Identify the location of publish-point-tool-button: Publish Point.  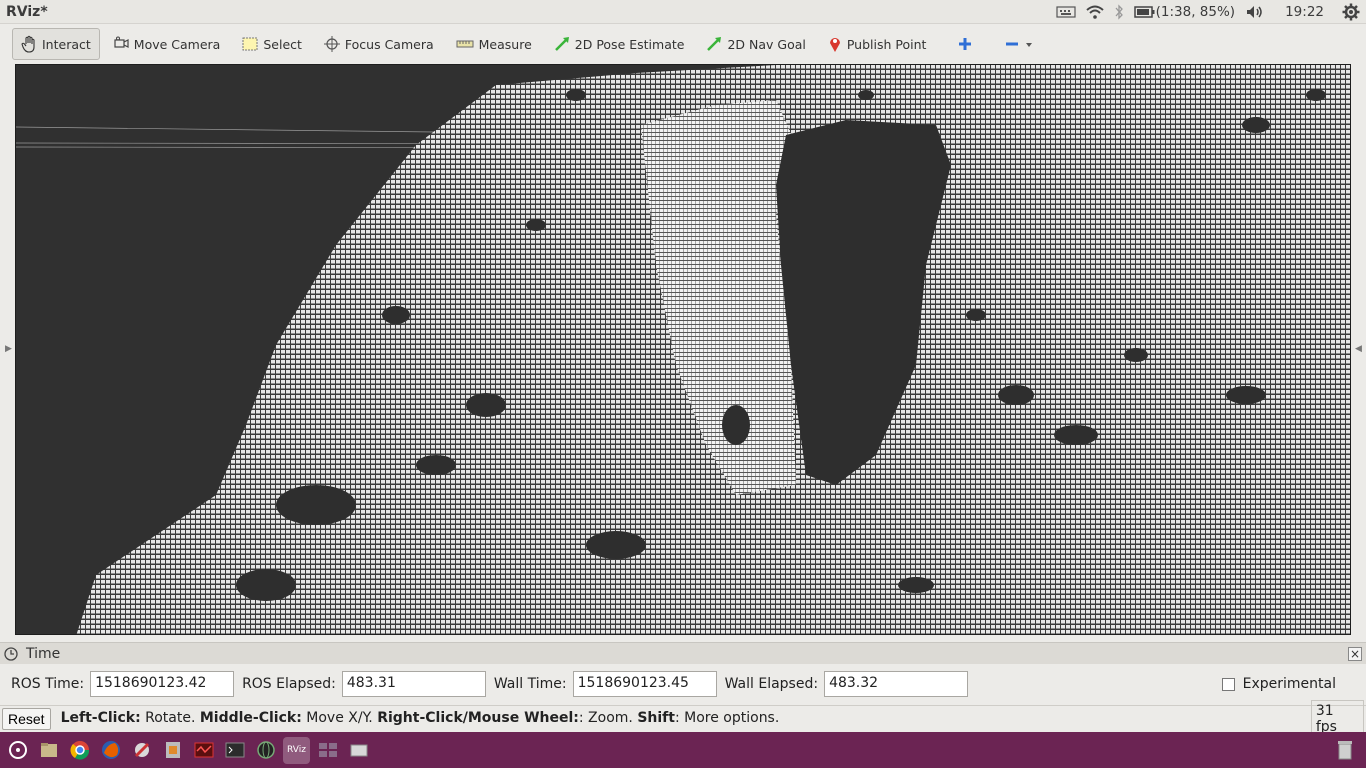
(877, 44).